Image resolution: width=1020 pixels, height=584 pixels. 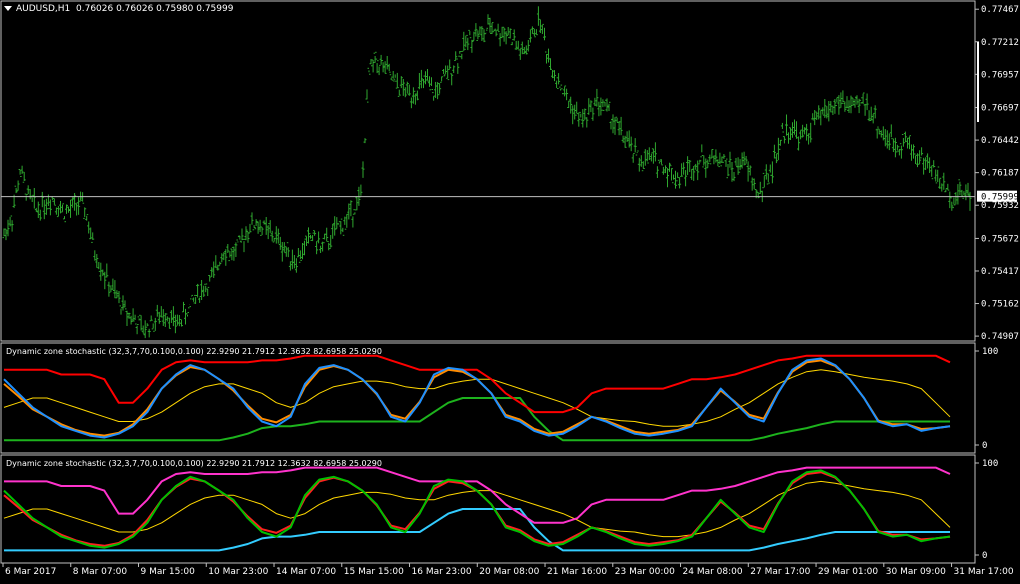 What do you see at coordinates (713, 572) in the screenshot?
I see `time-tick-label: 24 Mar 08:00` at bounding box center [713, 572].